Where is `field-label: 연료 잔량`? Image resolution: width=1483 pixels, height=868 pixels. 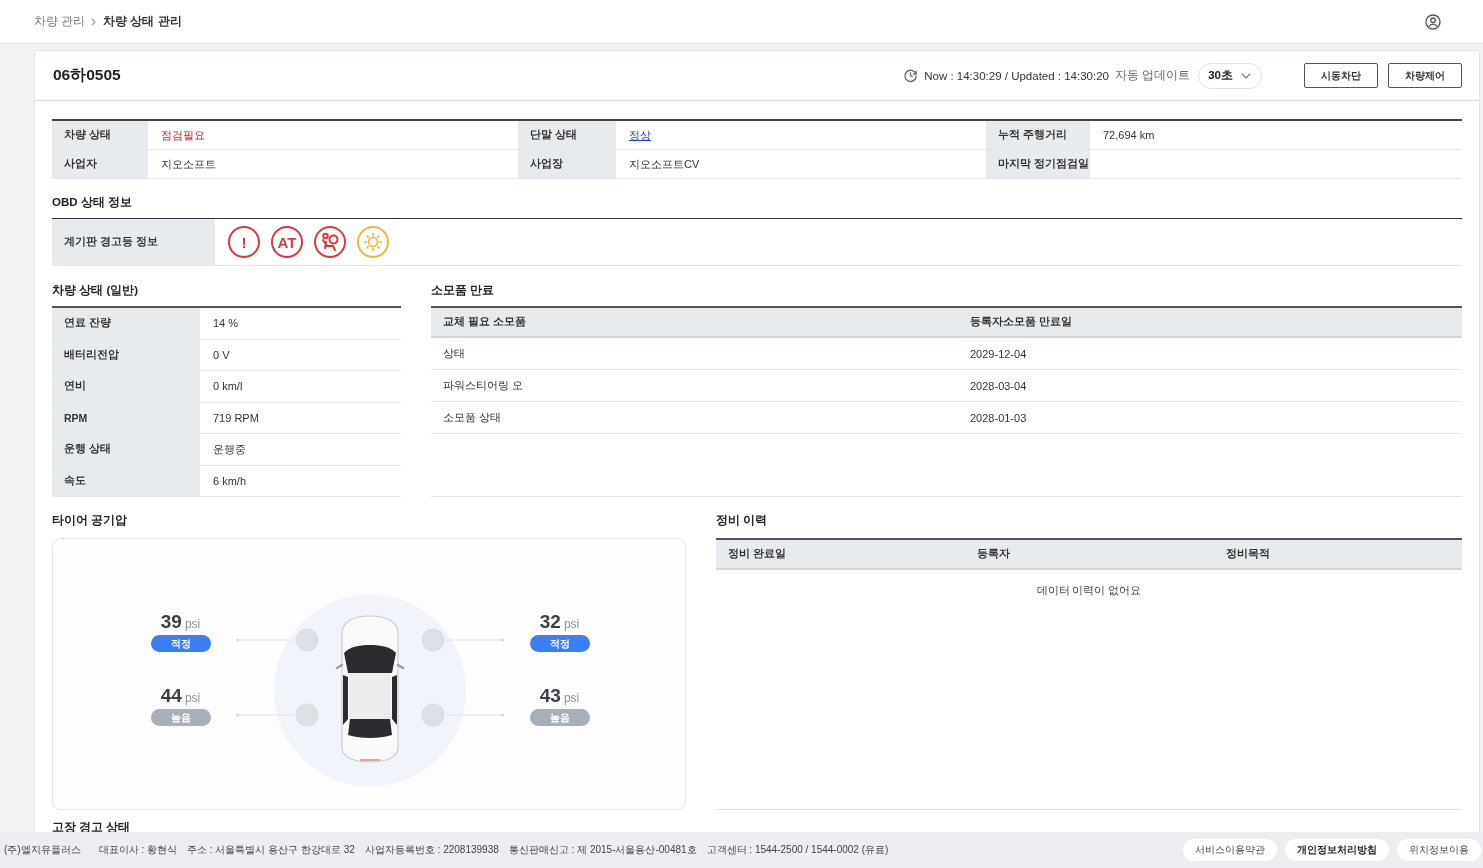
field-label: 연료 잔량 is located at coordinates (126, 324).